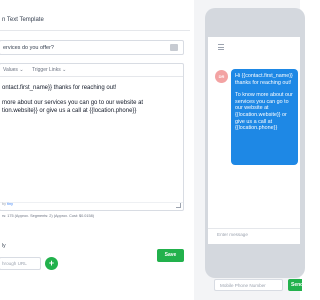  What do you see at coordinates (221, 48) in the screenshot?
I see `hamburger-menu-icon` at bounding box center [221, 48].